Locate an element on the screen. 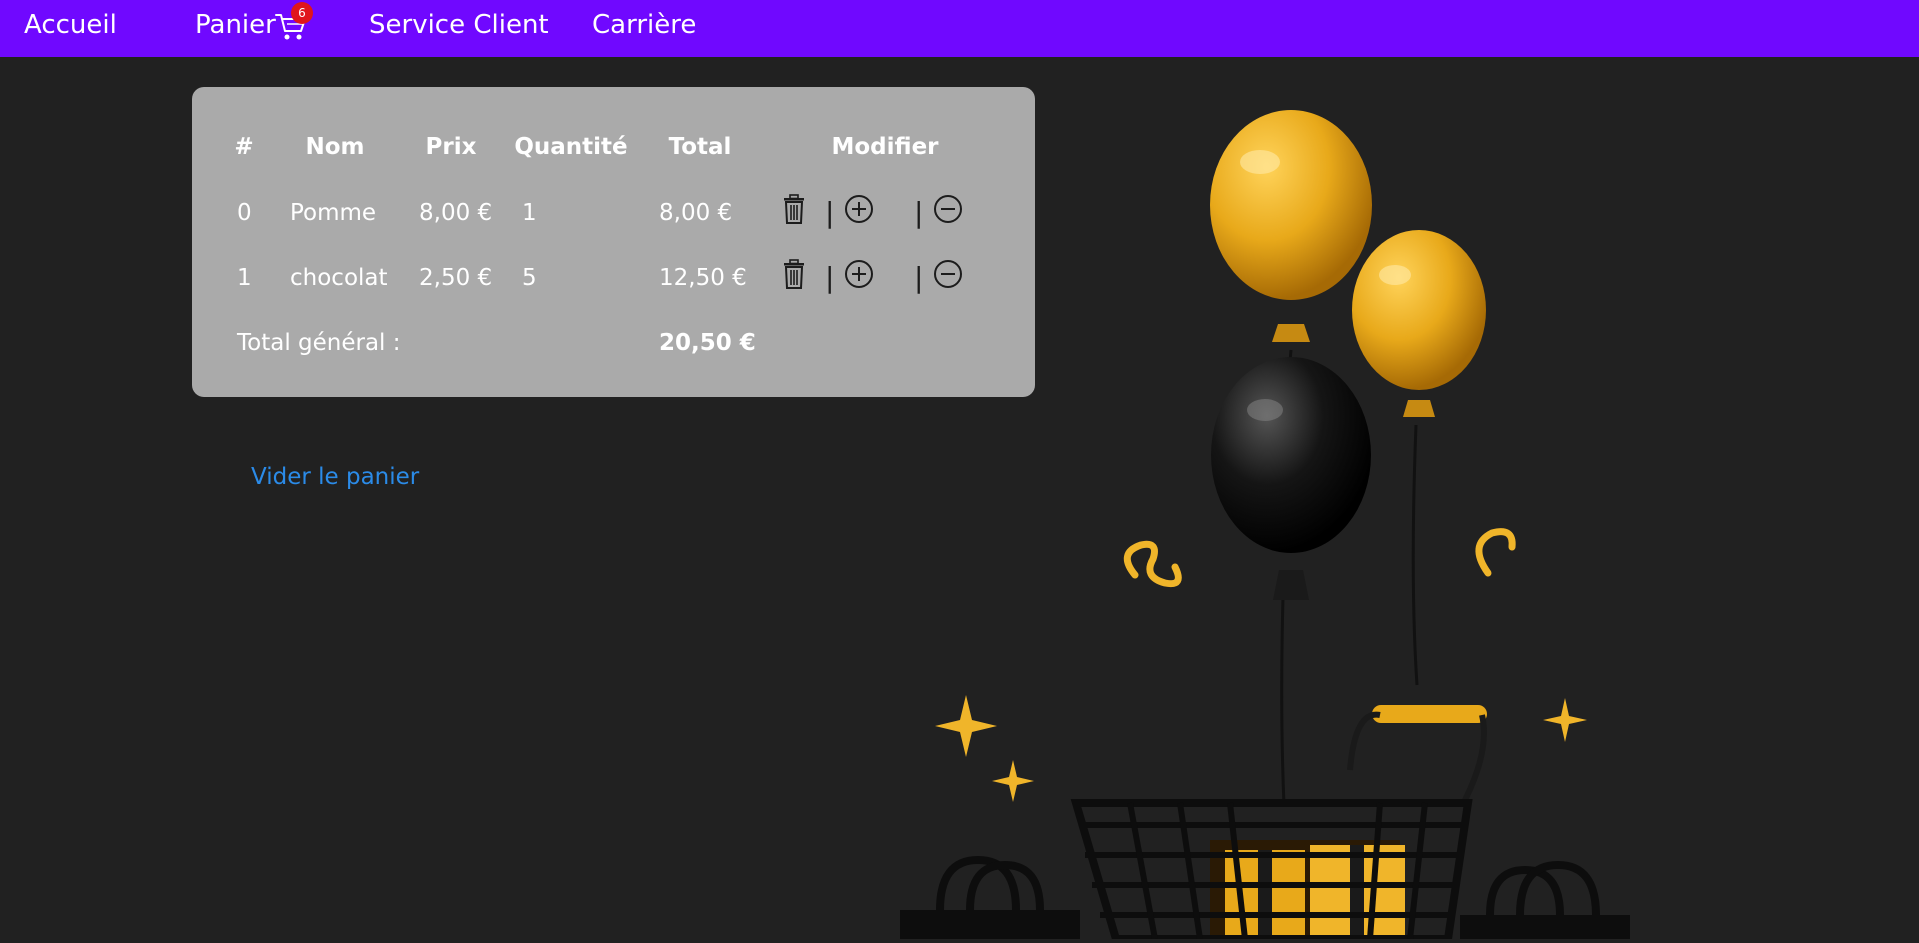  header-index: # is located at coordinates (244, 147).